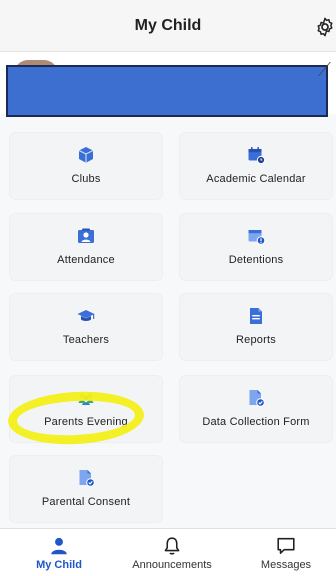 The image size is (336, 576). What do you see at coordinates (256, 409) in the screenshot?
I see `tile-data-collection-form: Data Collection Form` at bounding box center [256, 409].